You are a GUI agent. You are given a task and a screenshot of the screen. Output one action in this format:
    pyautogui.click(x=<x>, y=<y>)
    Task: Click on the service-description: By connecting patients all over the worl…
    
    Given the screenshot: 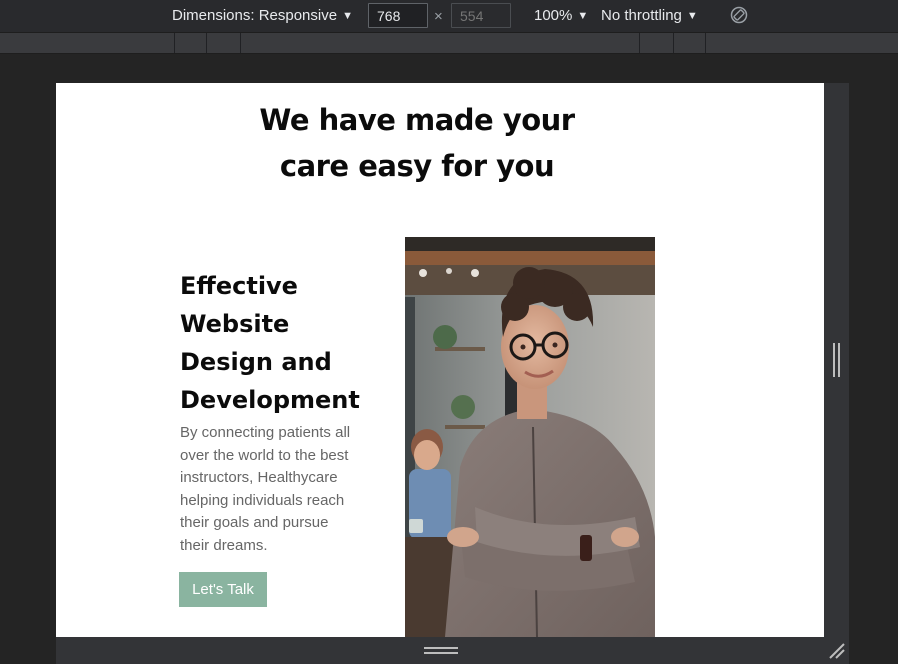 What is the action you would take?
    pyautogui.click(x=275, y=489)
    